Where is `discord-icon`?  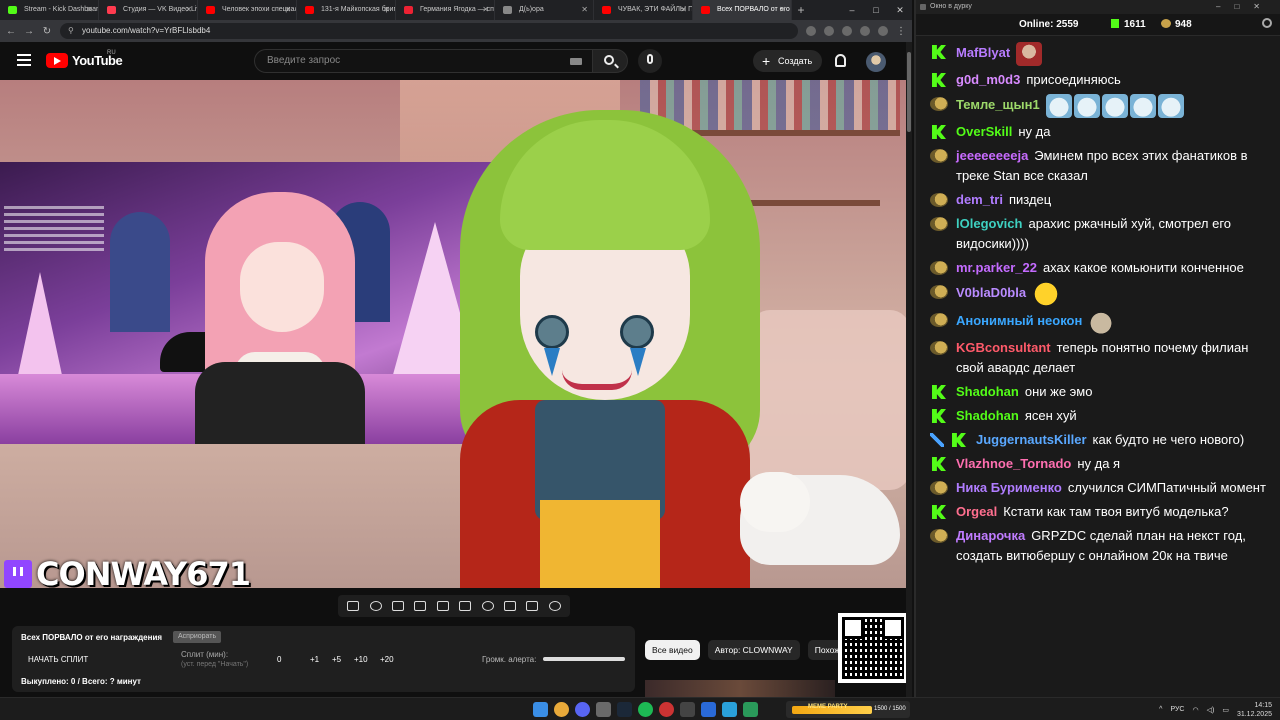
discord-icon is located at coordinates (582, 709).